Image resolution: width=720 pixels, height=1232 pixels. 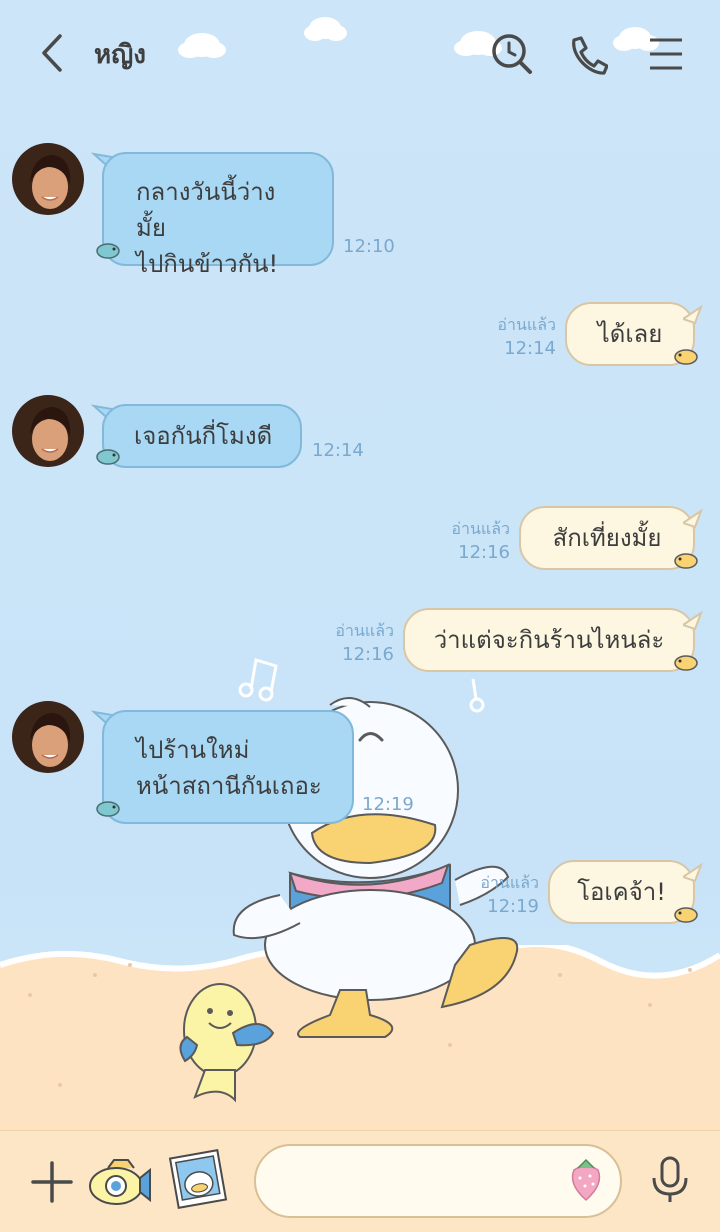 I want to click on back-chevron-icon, so click(x=51, y=55).